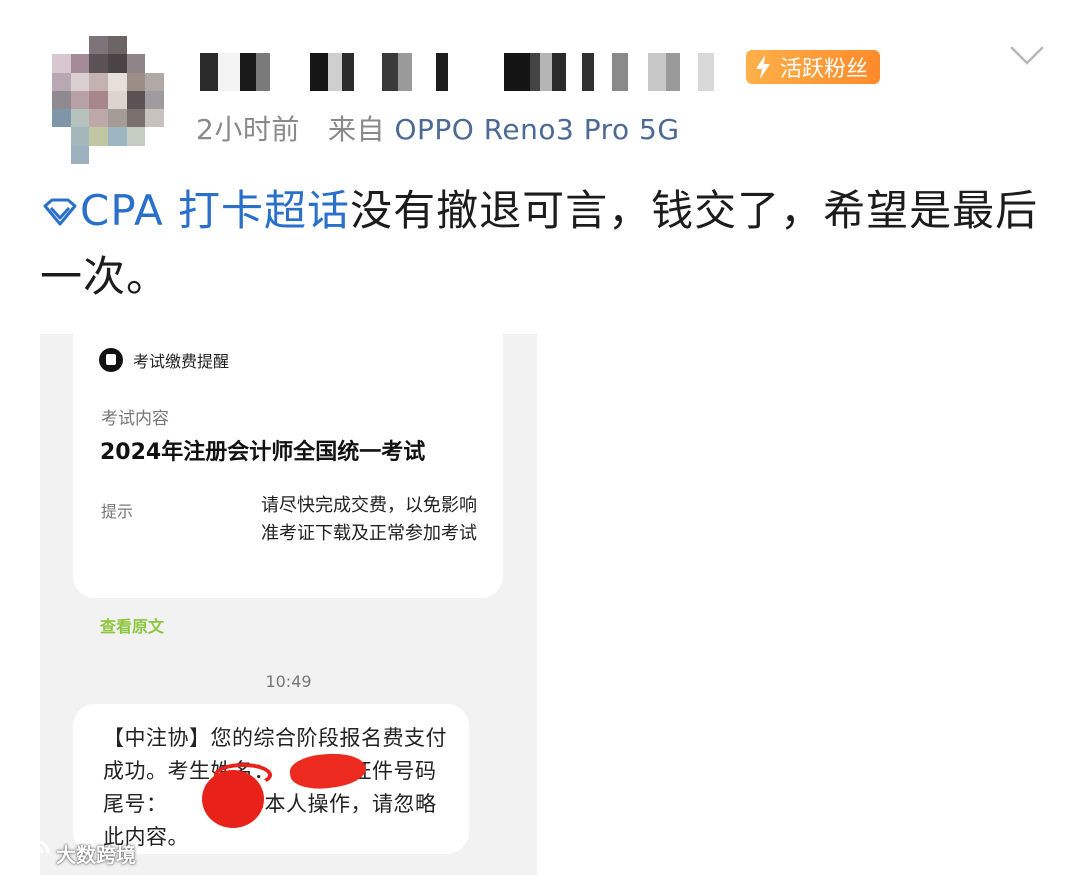 This screenshot has width=1080, height=875. I want to click on post-meta: 2小时前 来自 OPPO Reno3 Pro 5G, so click(438, 128).